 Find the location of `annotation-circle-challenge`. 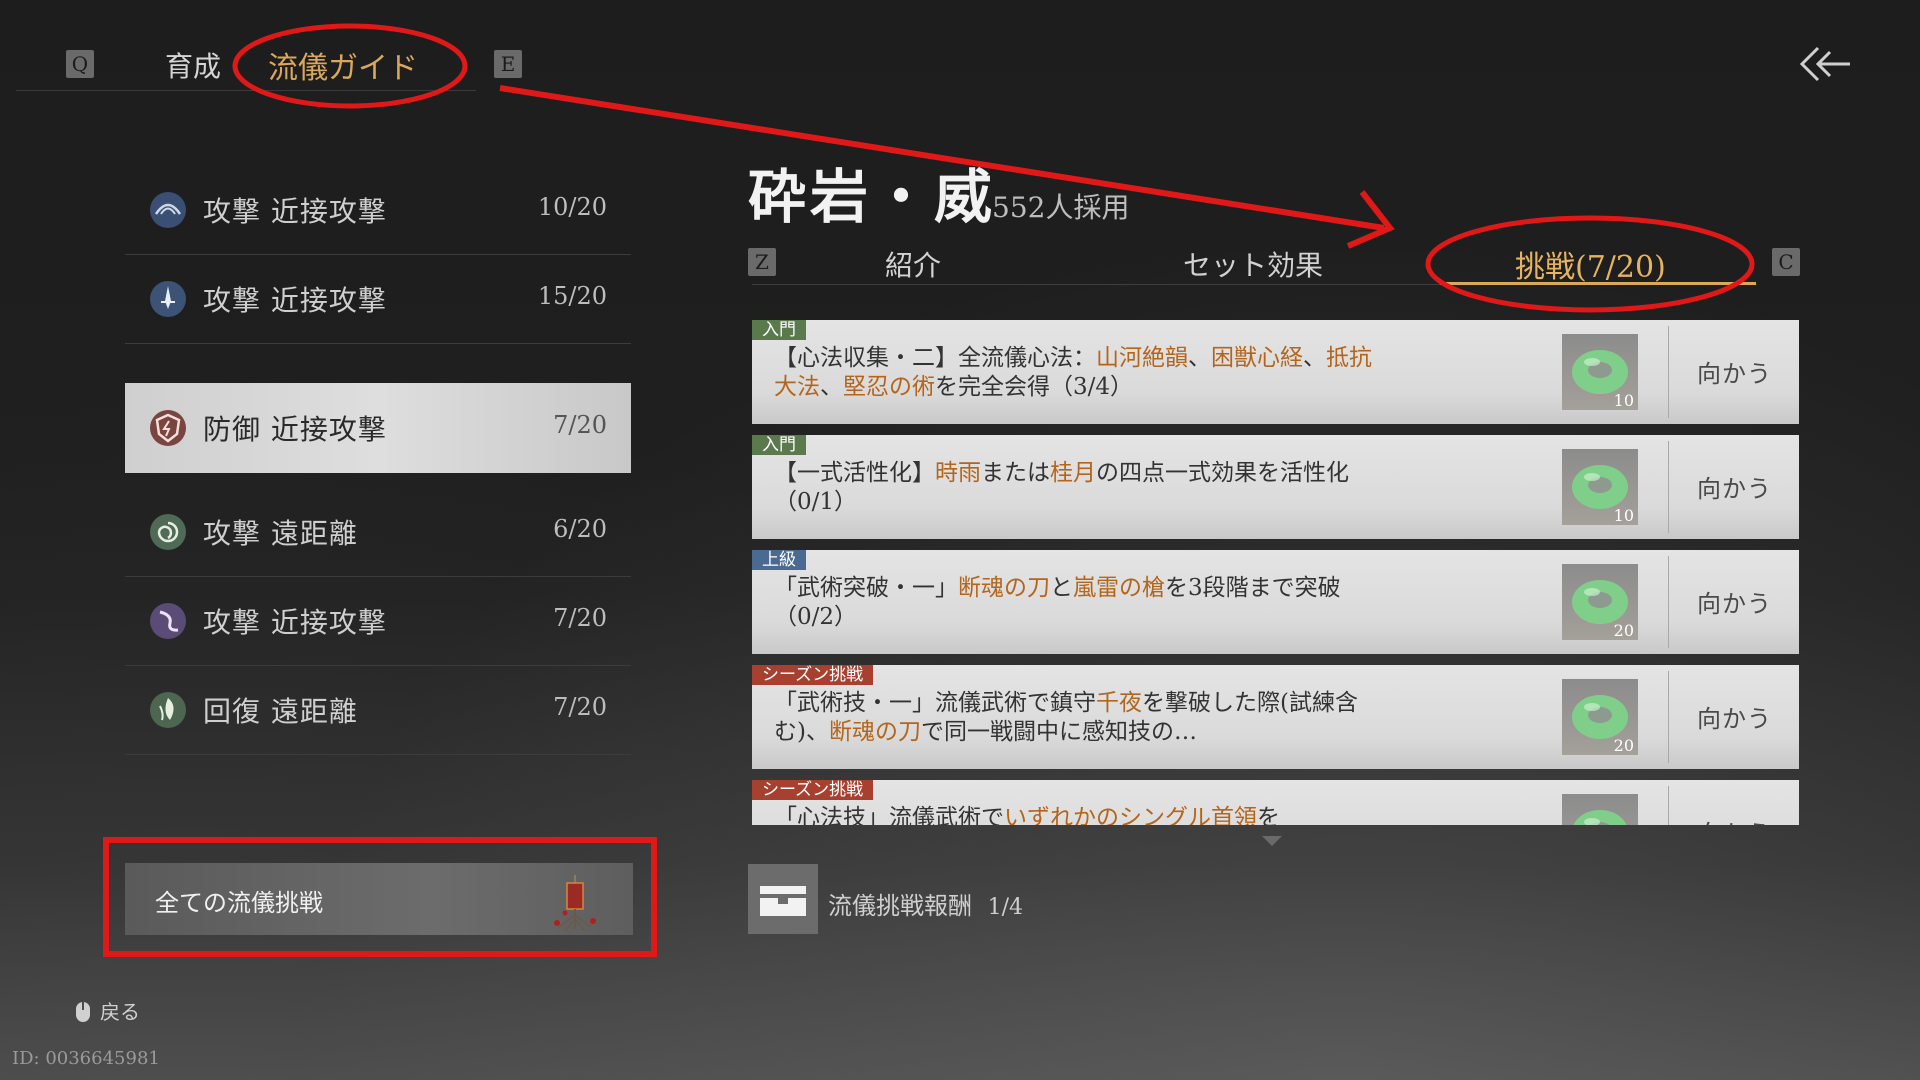

annotation-circle-challenge is located at coordinates (1590, 264).